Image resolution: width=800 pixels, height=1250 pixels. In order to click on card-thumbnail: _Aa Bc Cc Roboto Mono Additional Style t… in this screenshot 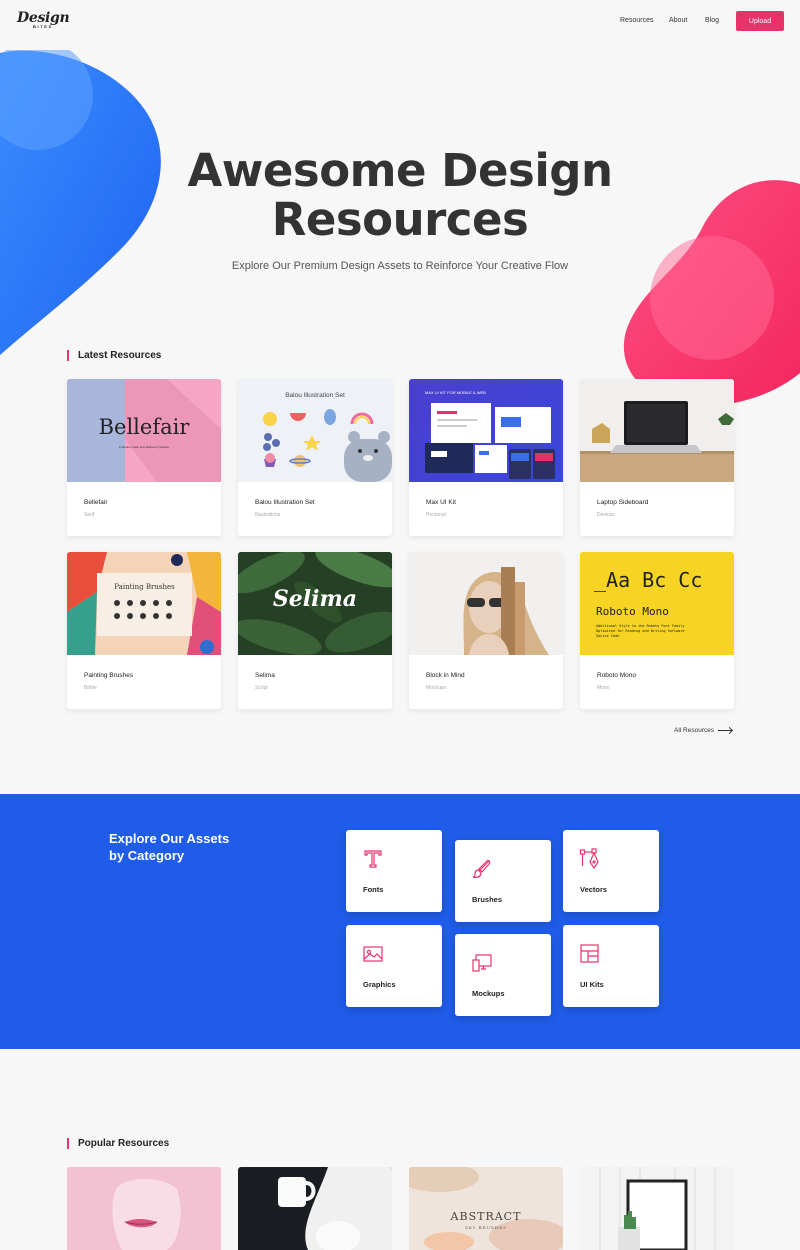, I will do `click(657, 603)`.